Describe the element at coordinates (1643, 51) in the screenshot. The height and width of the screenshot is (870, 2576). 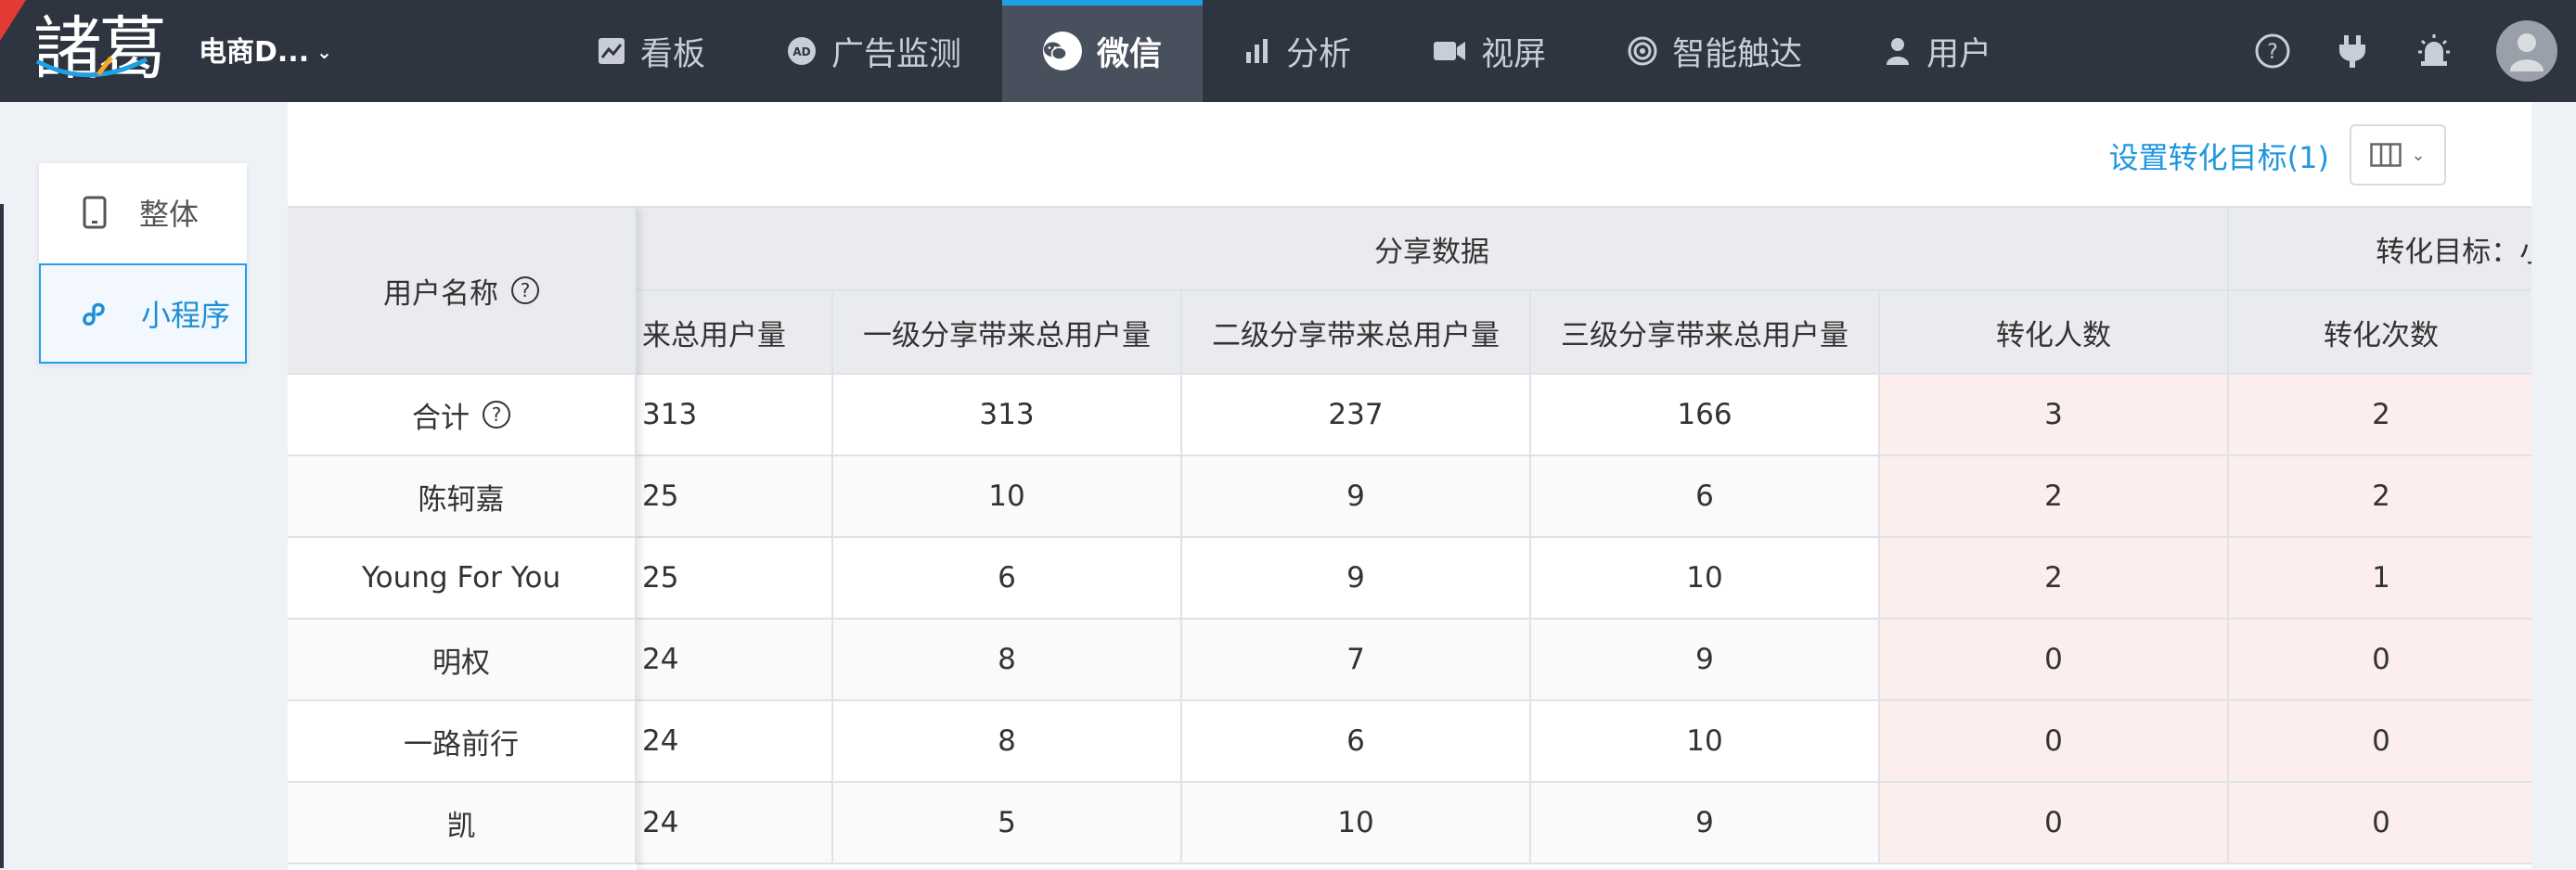
I see `target-icon` at that location.